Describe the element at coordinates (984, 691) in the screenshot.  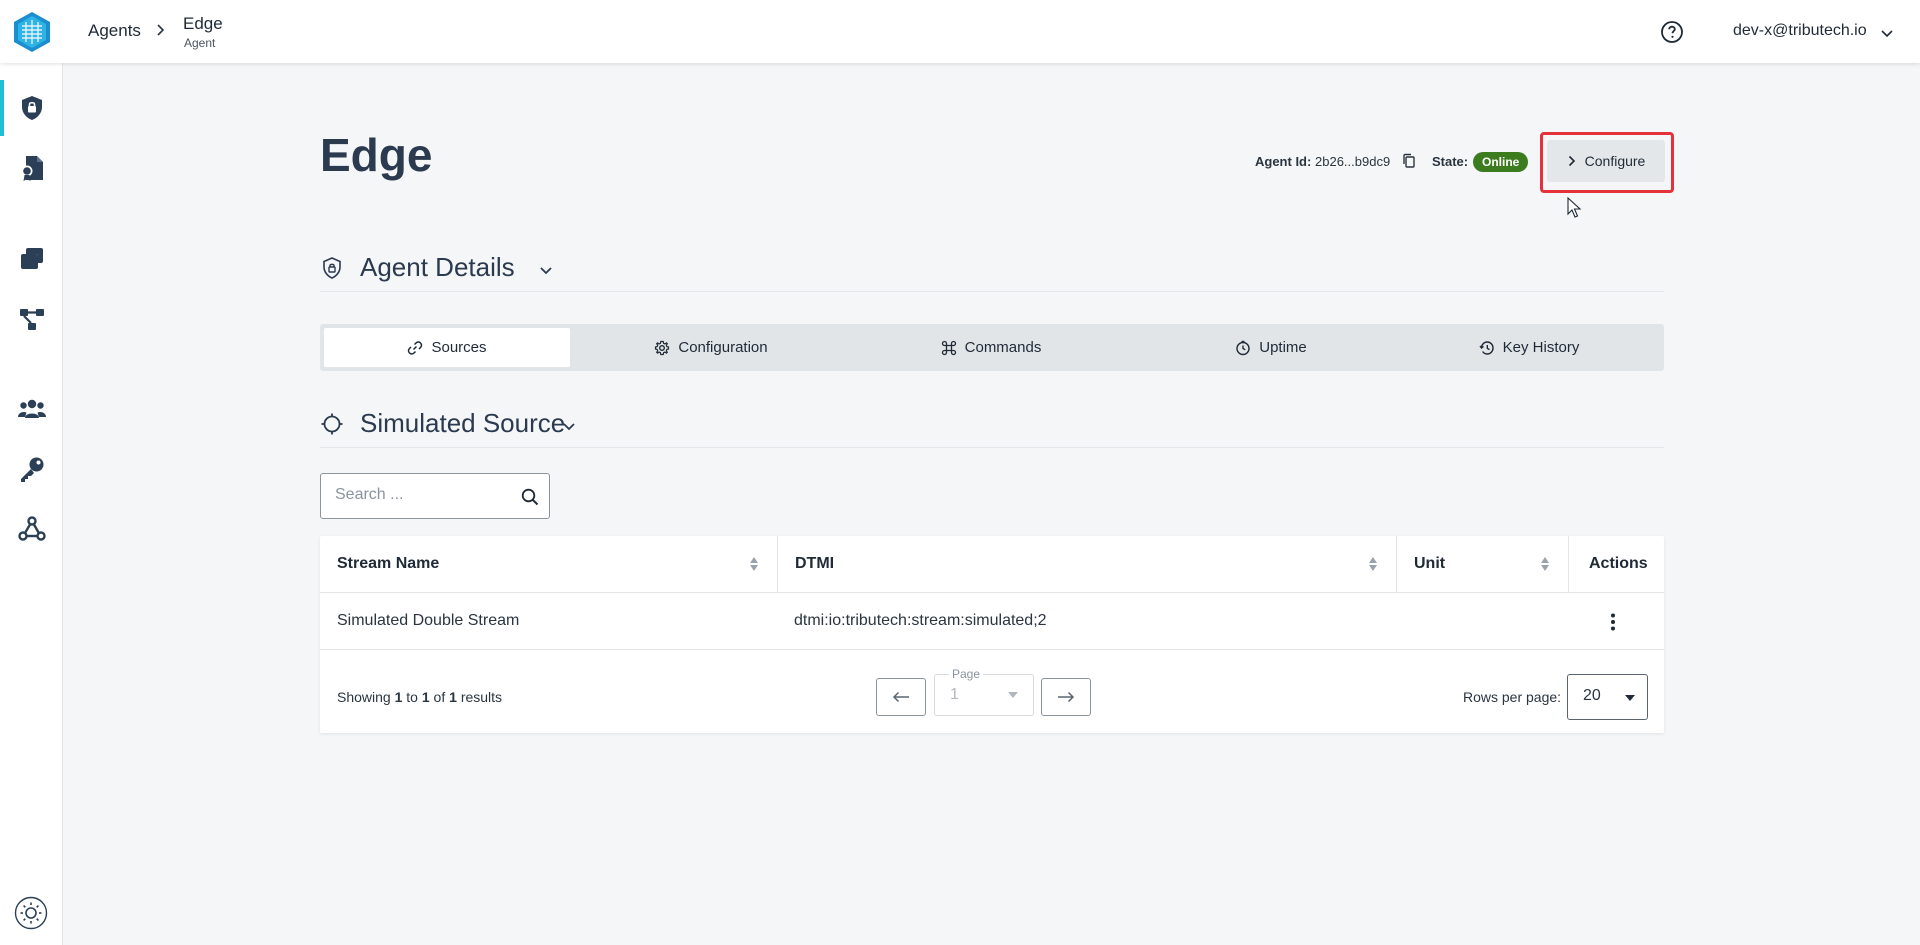
I see `page-select: Page 1` at that location.